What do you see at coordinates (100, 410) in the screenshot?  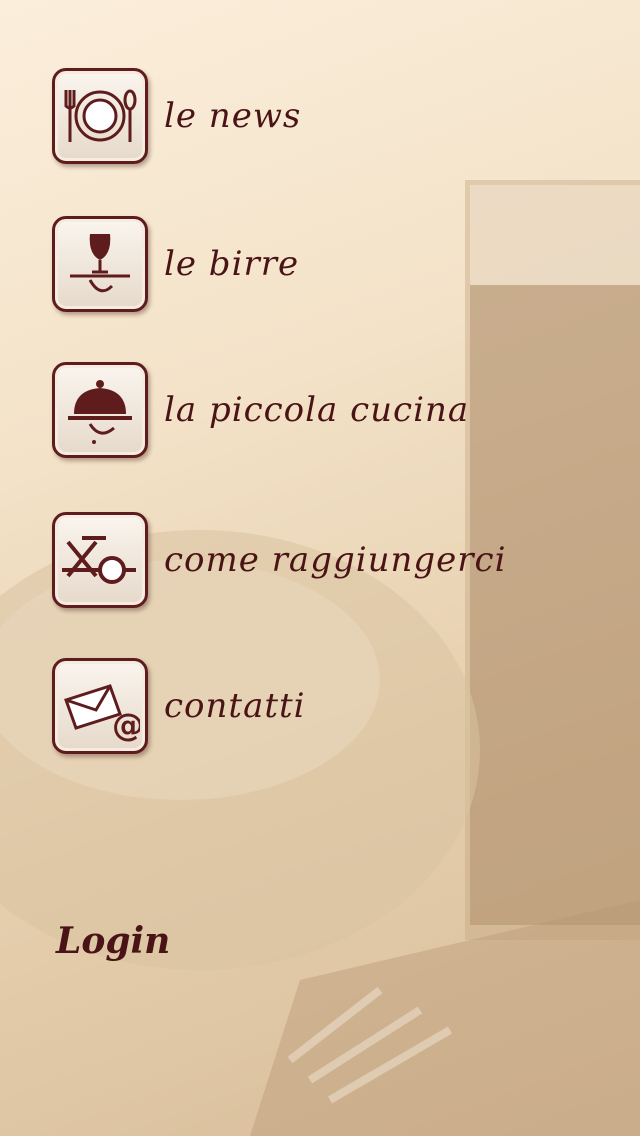 I see `cloche-icon` at bounding box center [100, 410].